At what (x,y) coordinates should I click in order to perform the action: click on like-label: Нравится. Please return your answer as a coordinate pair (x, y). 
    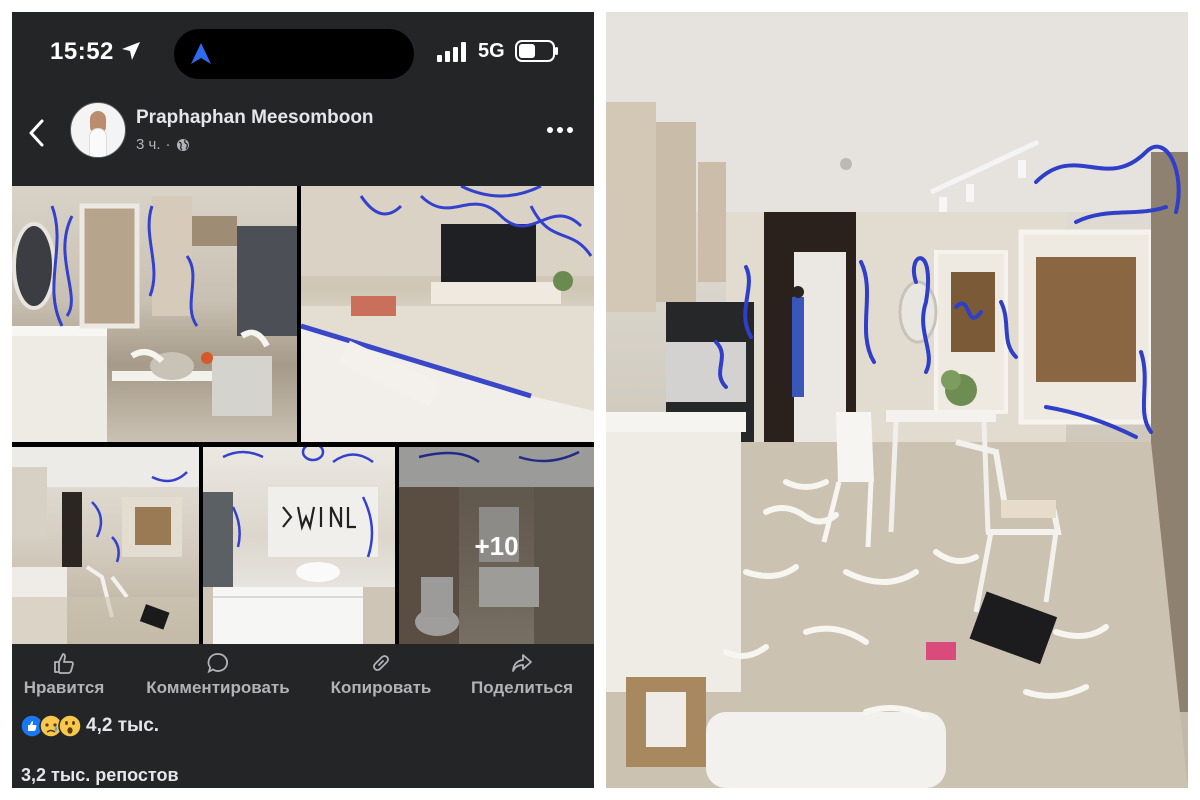
    Looking at the image, I should click on (64, 687).